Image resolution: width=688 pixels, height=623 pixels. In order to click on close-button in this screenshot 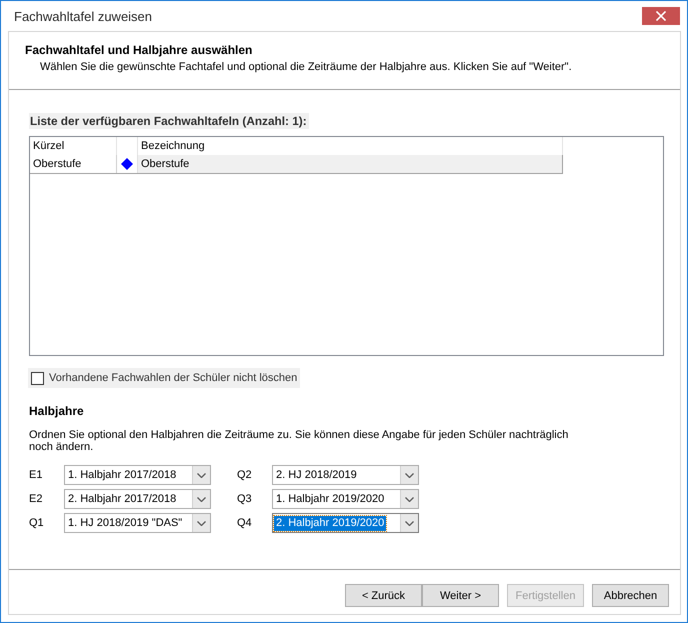, I will do `click(661, 16)`.